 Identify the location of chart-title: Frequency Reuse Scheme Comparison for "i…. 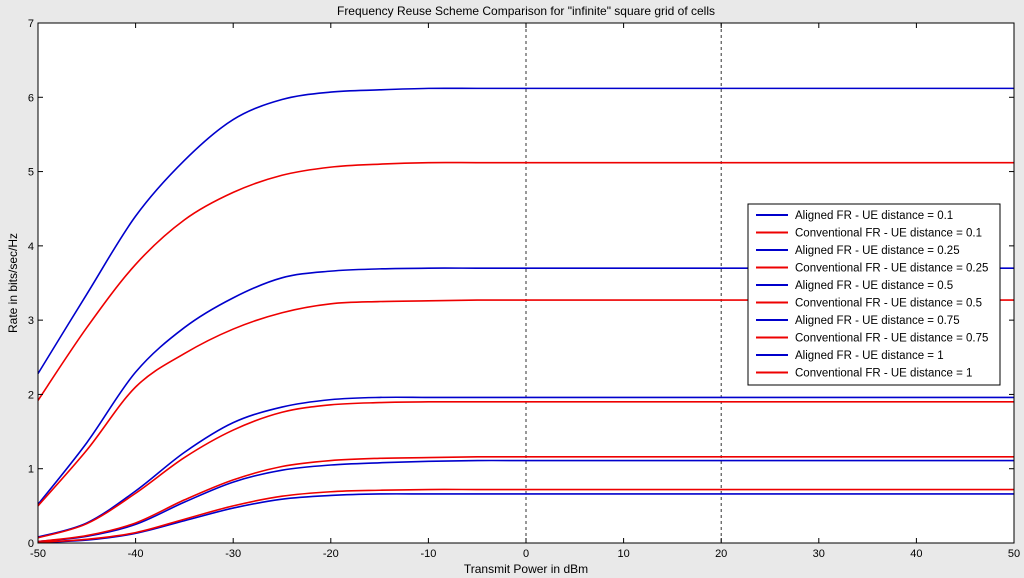
(526, 11).